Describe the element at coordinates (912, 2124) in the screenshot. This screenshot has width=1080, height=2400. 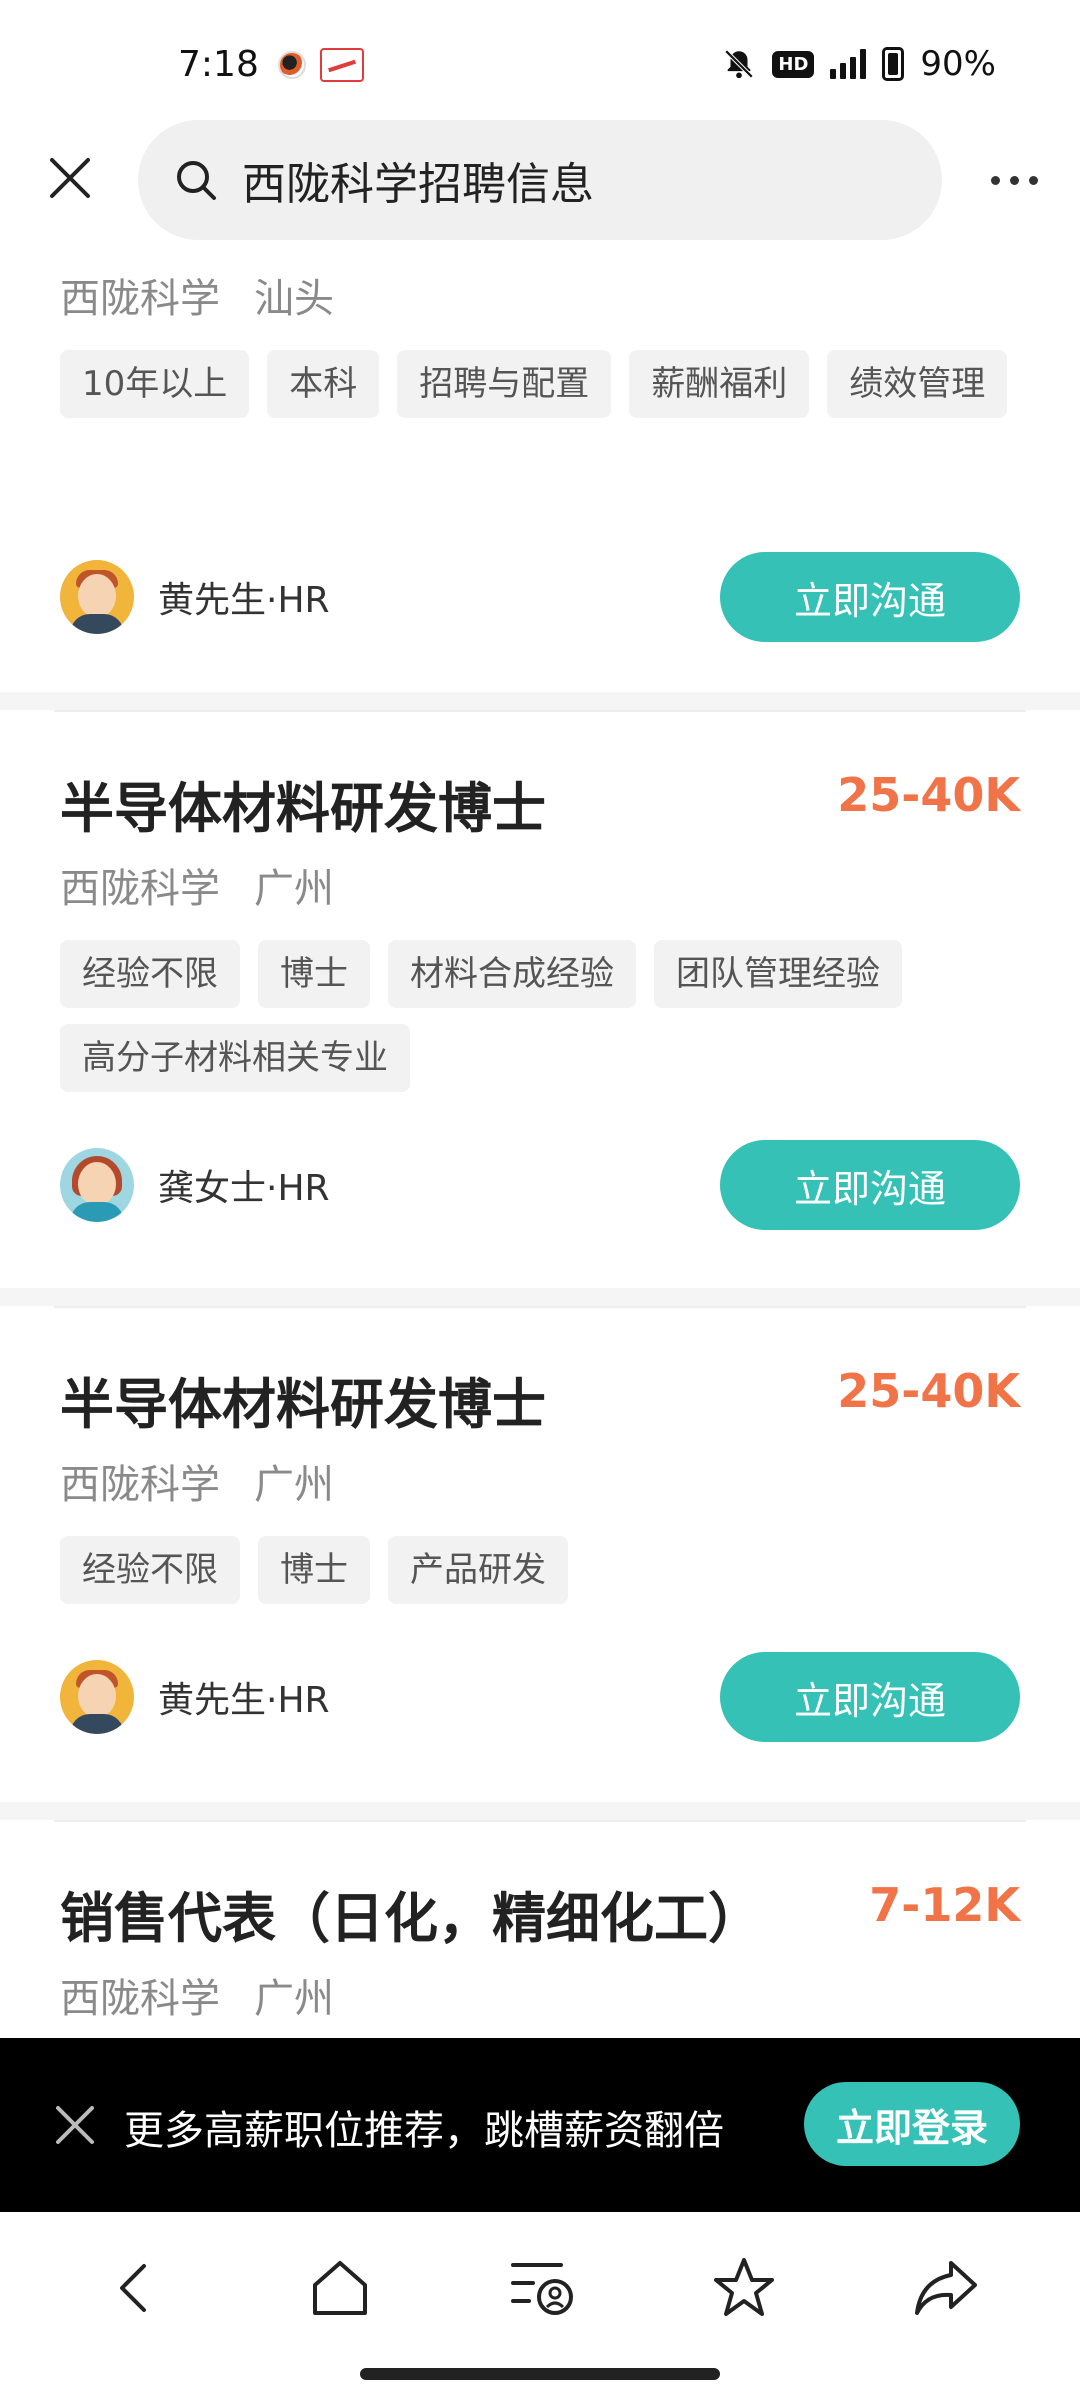
I see `login-button: 立即登录` at that location.